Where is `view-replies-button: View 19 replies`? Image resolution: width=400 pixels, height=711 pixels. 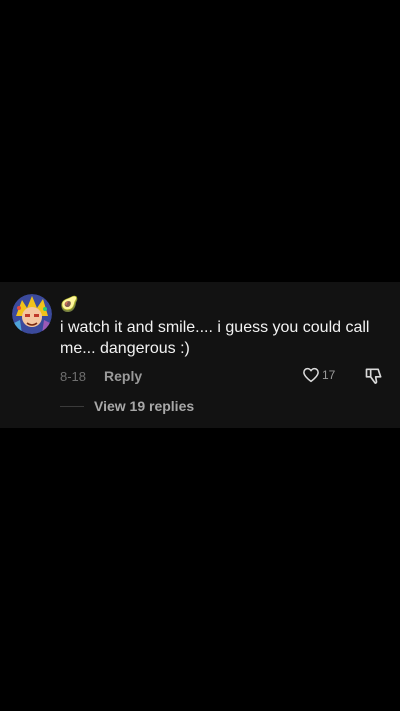 view-replies-button: View 19 replies is located at coordinates (127, 406).